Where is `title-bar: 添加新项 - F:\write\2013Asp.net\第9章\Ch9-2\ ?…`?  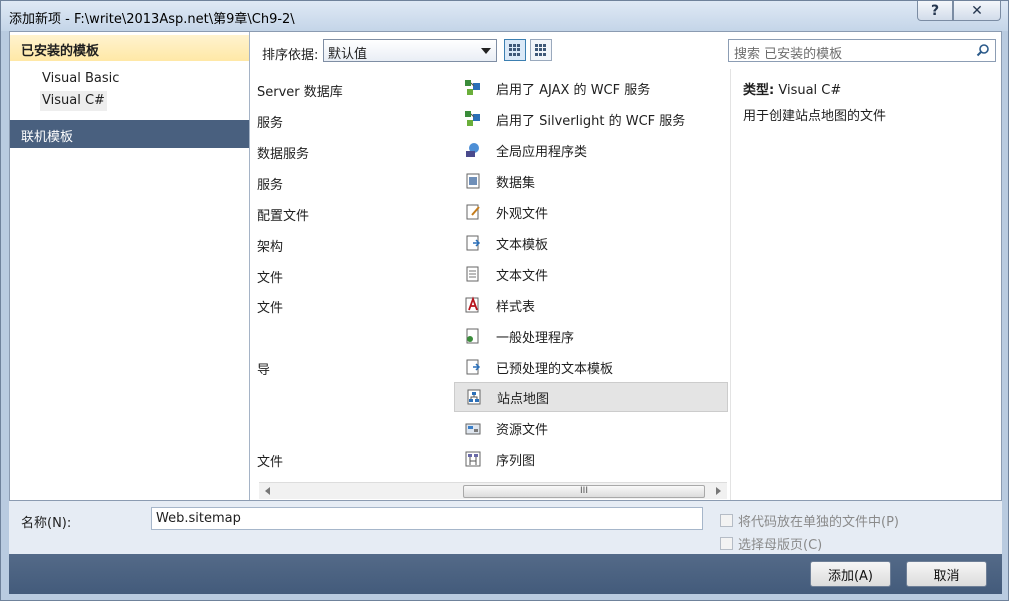
title-bar: 添加新项 - F:\write\2013Asp.net\第9章\Ch9-2\ ?… is located at coordinates (504, 16).